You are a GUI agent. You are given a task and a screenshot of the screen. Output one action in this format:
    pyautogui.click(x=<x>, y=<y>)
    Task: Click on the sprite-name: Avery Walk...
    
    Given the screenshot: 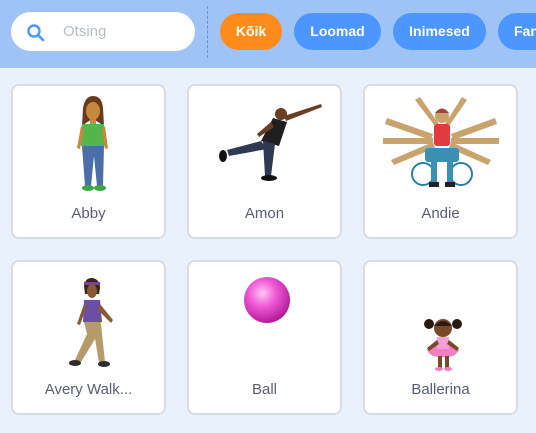 What is the action you would take?
    pyautogui.click(x=88, y=389)
    